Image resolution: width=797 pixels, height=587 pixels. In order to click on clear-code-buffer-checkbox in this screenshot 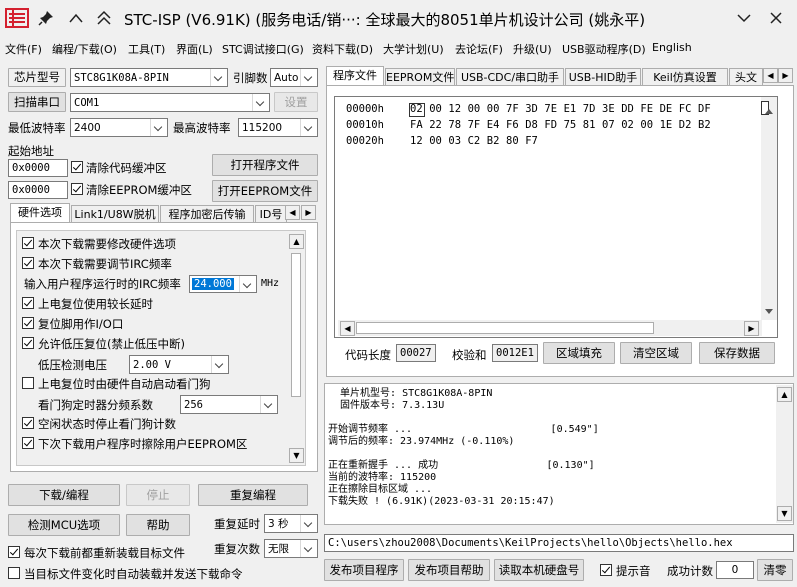, I will do `click(77, 167)`.